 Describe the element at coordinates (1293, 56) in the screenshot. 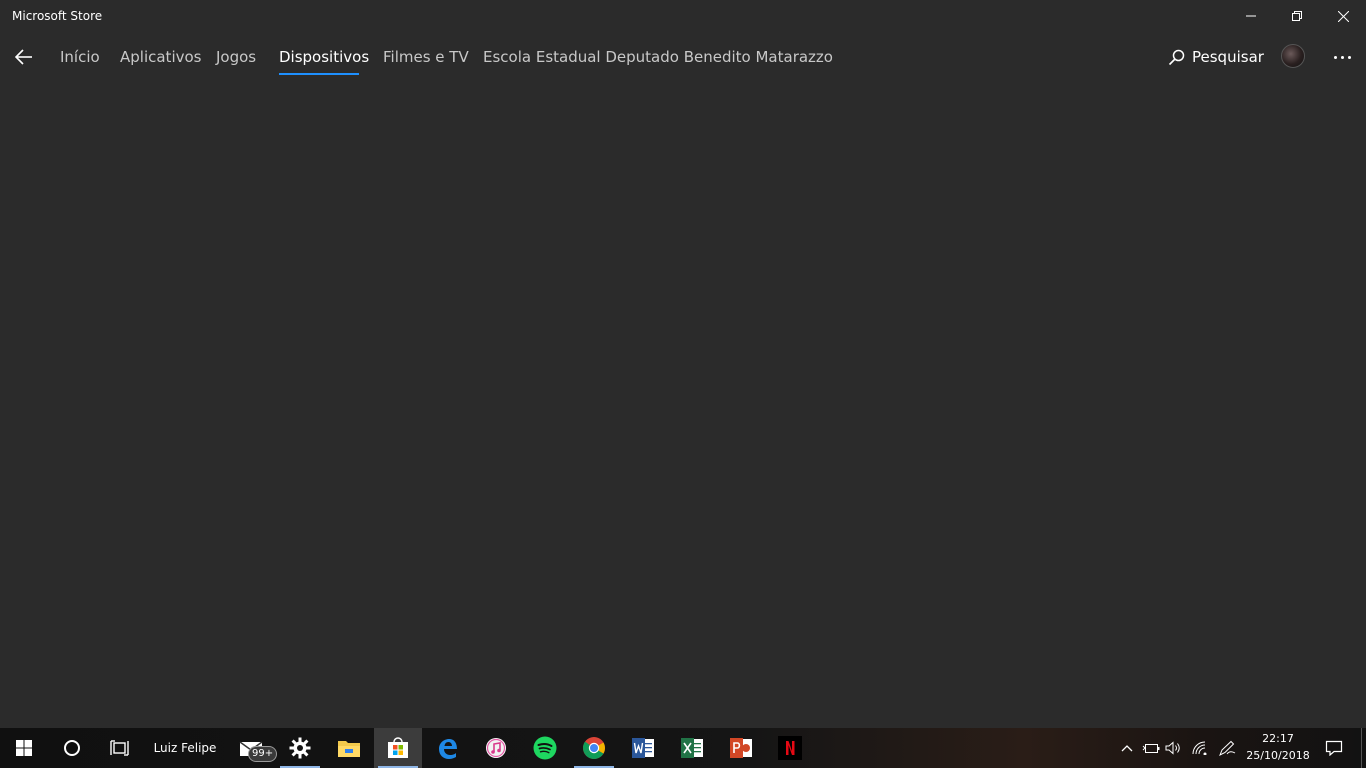

I see `account-avatar` at that location.